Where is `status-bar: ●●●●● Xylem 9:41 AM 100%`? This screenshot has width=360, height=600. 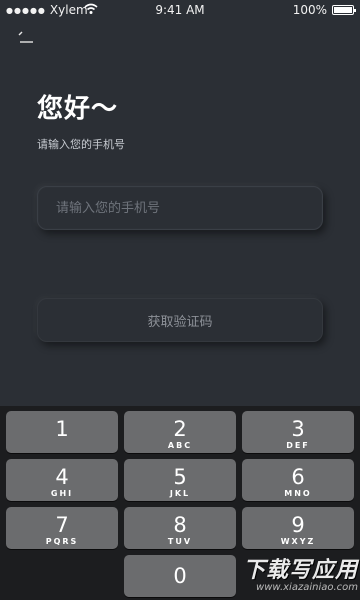
status-bar: ●●●●● Xylem 9:41 AM 100% is located at coordinates (180, 10).